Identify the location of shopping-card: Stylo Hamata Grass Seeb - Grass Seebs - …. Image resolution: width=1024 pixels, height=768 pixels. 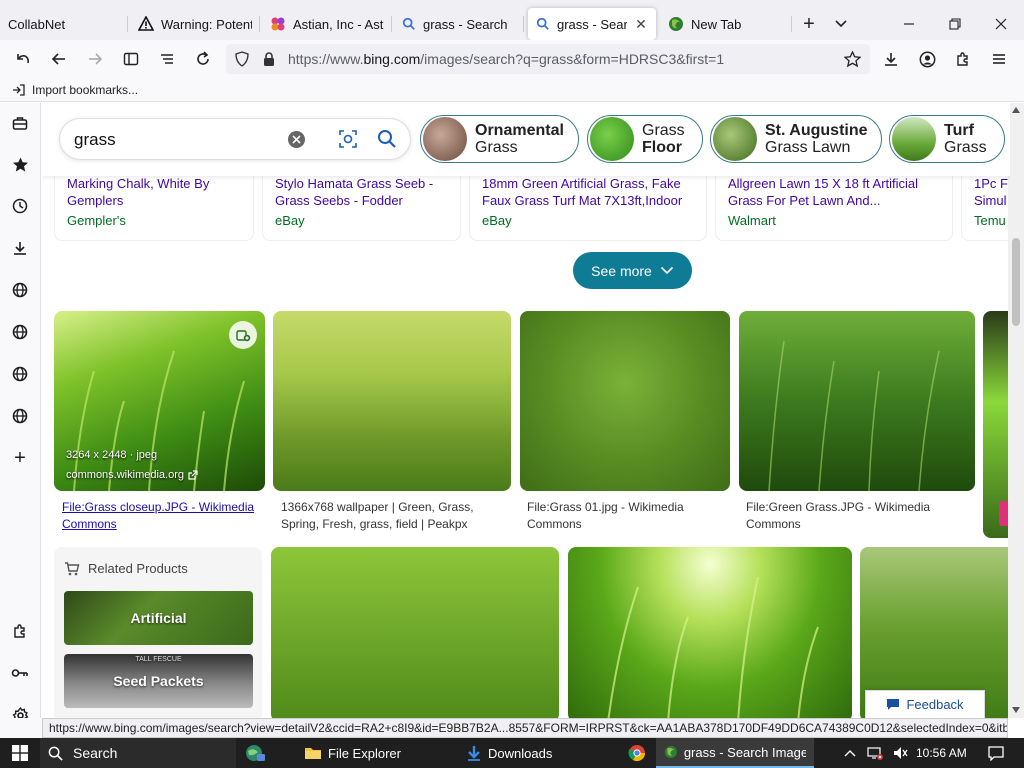
(361, 205).